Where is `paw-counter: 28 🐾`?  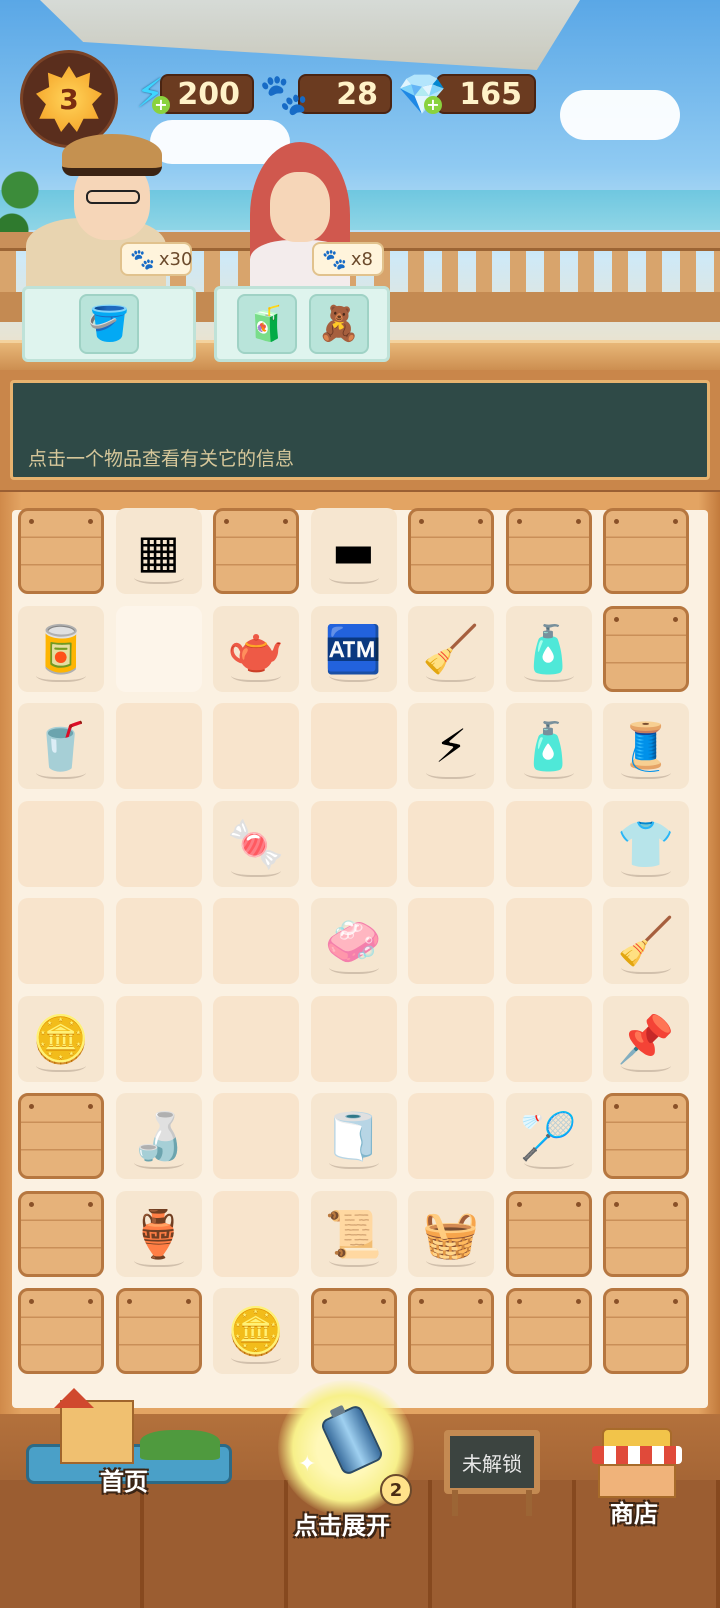
paw-counter: 28 🐾 is located at coordinates (325, 95).